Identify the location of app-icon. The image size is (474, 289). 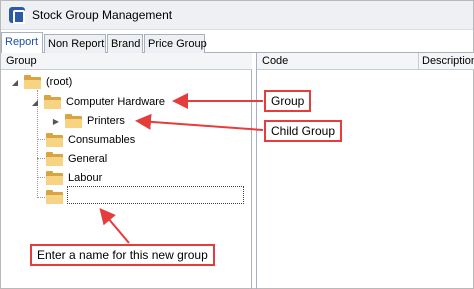
(17, 15).